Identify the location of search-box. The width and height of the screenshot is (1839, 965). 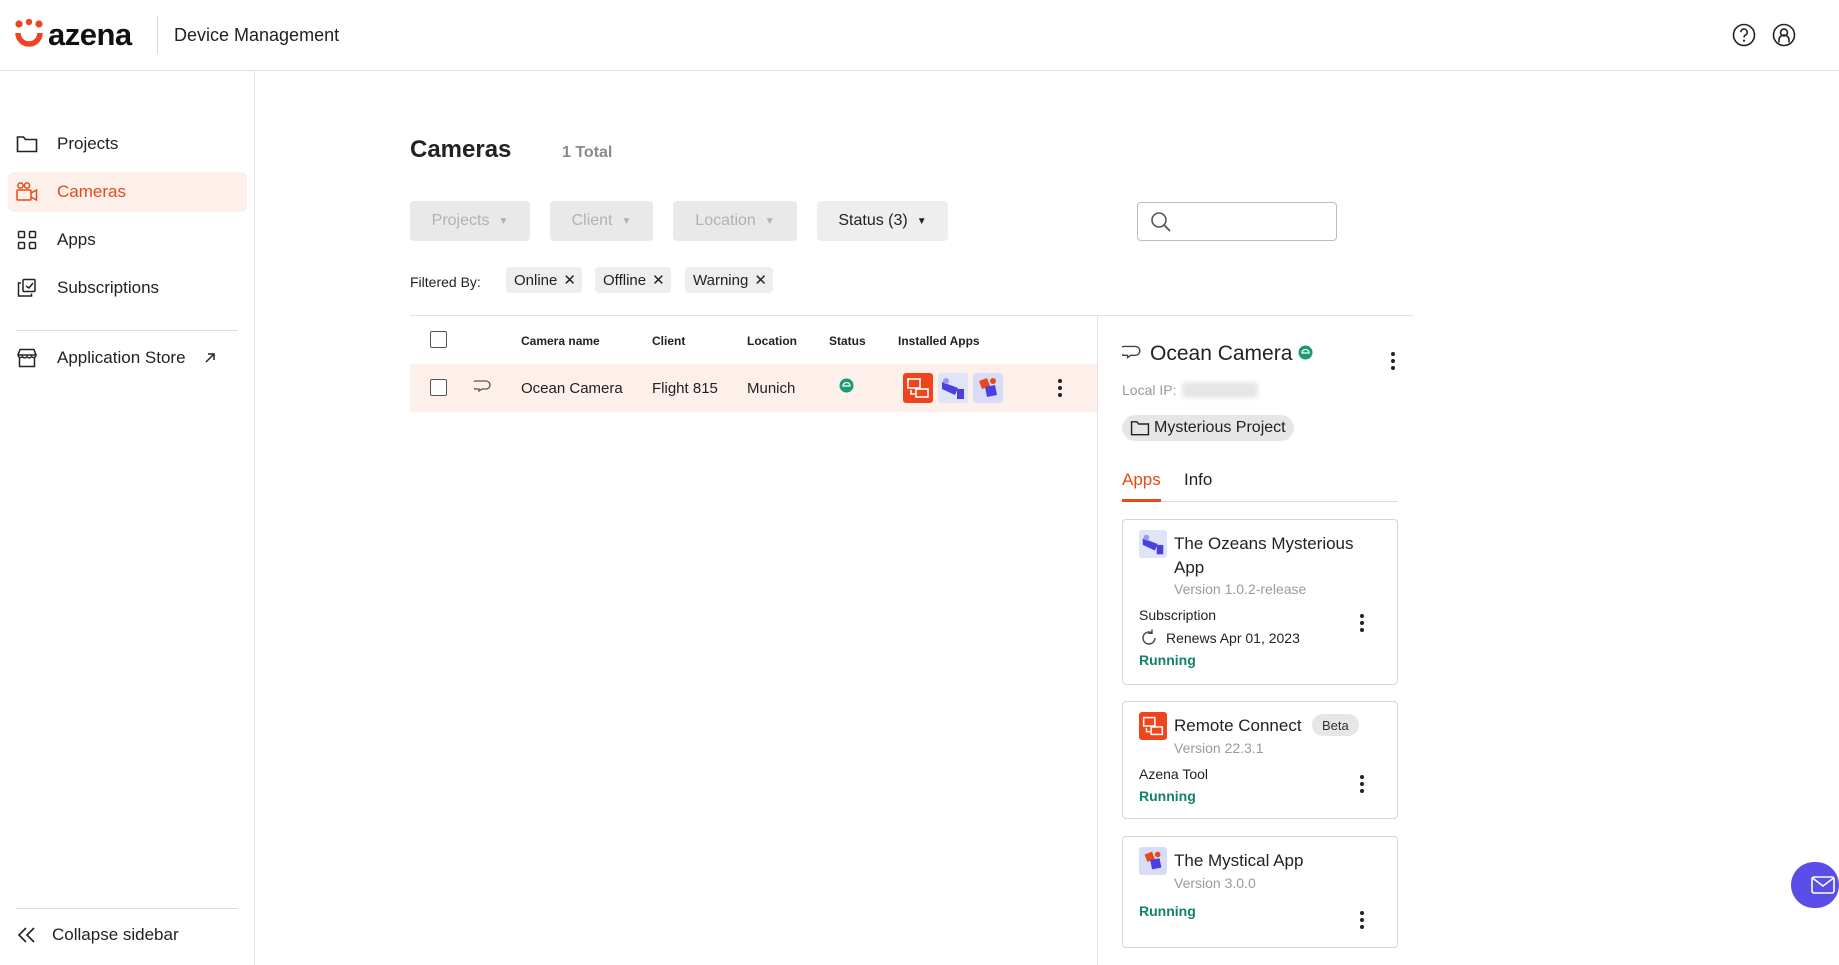
(1237, 221).